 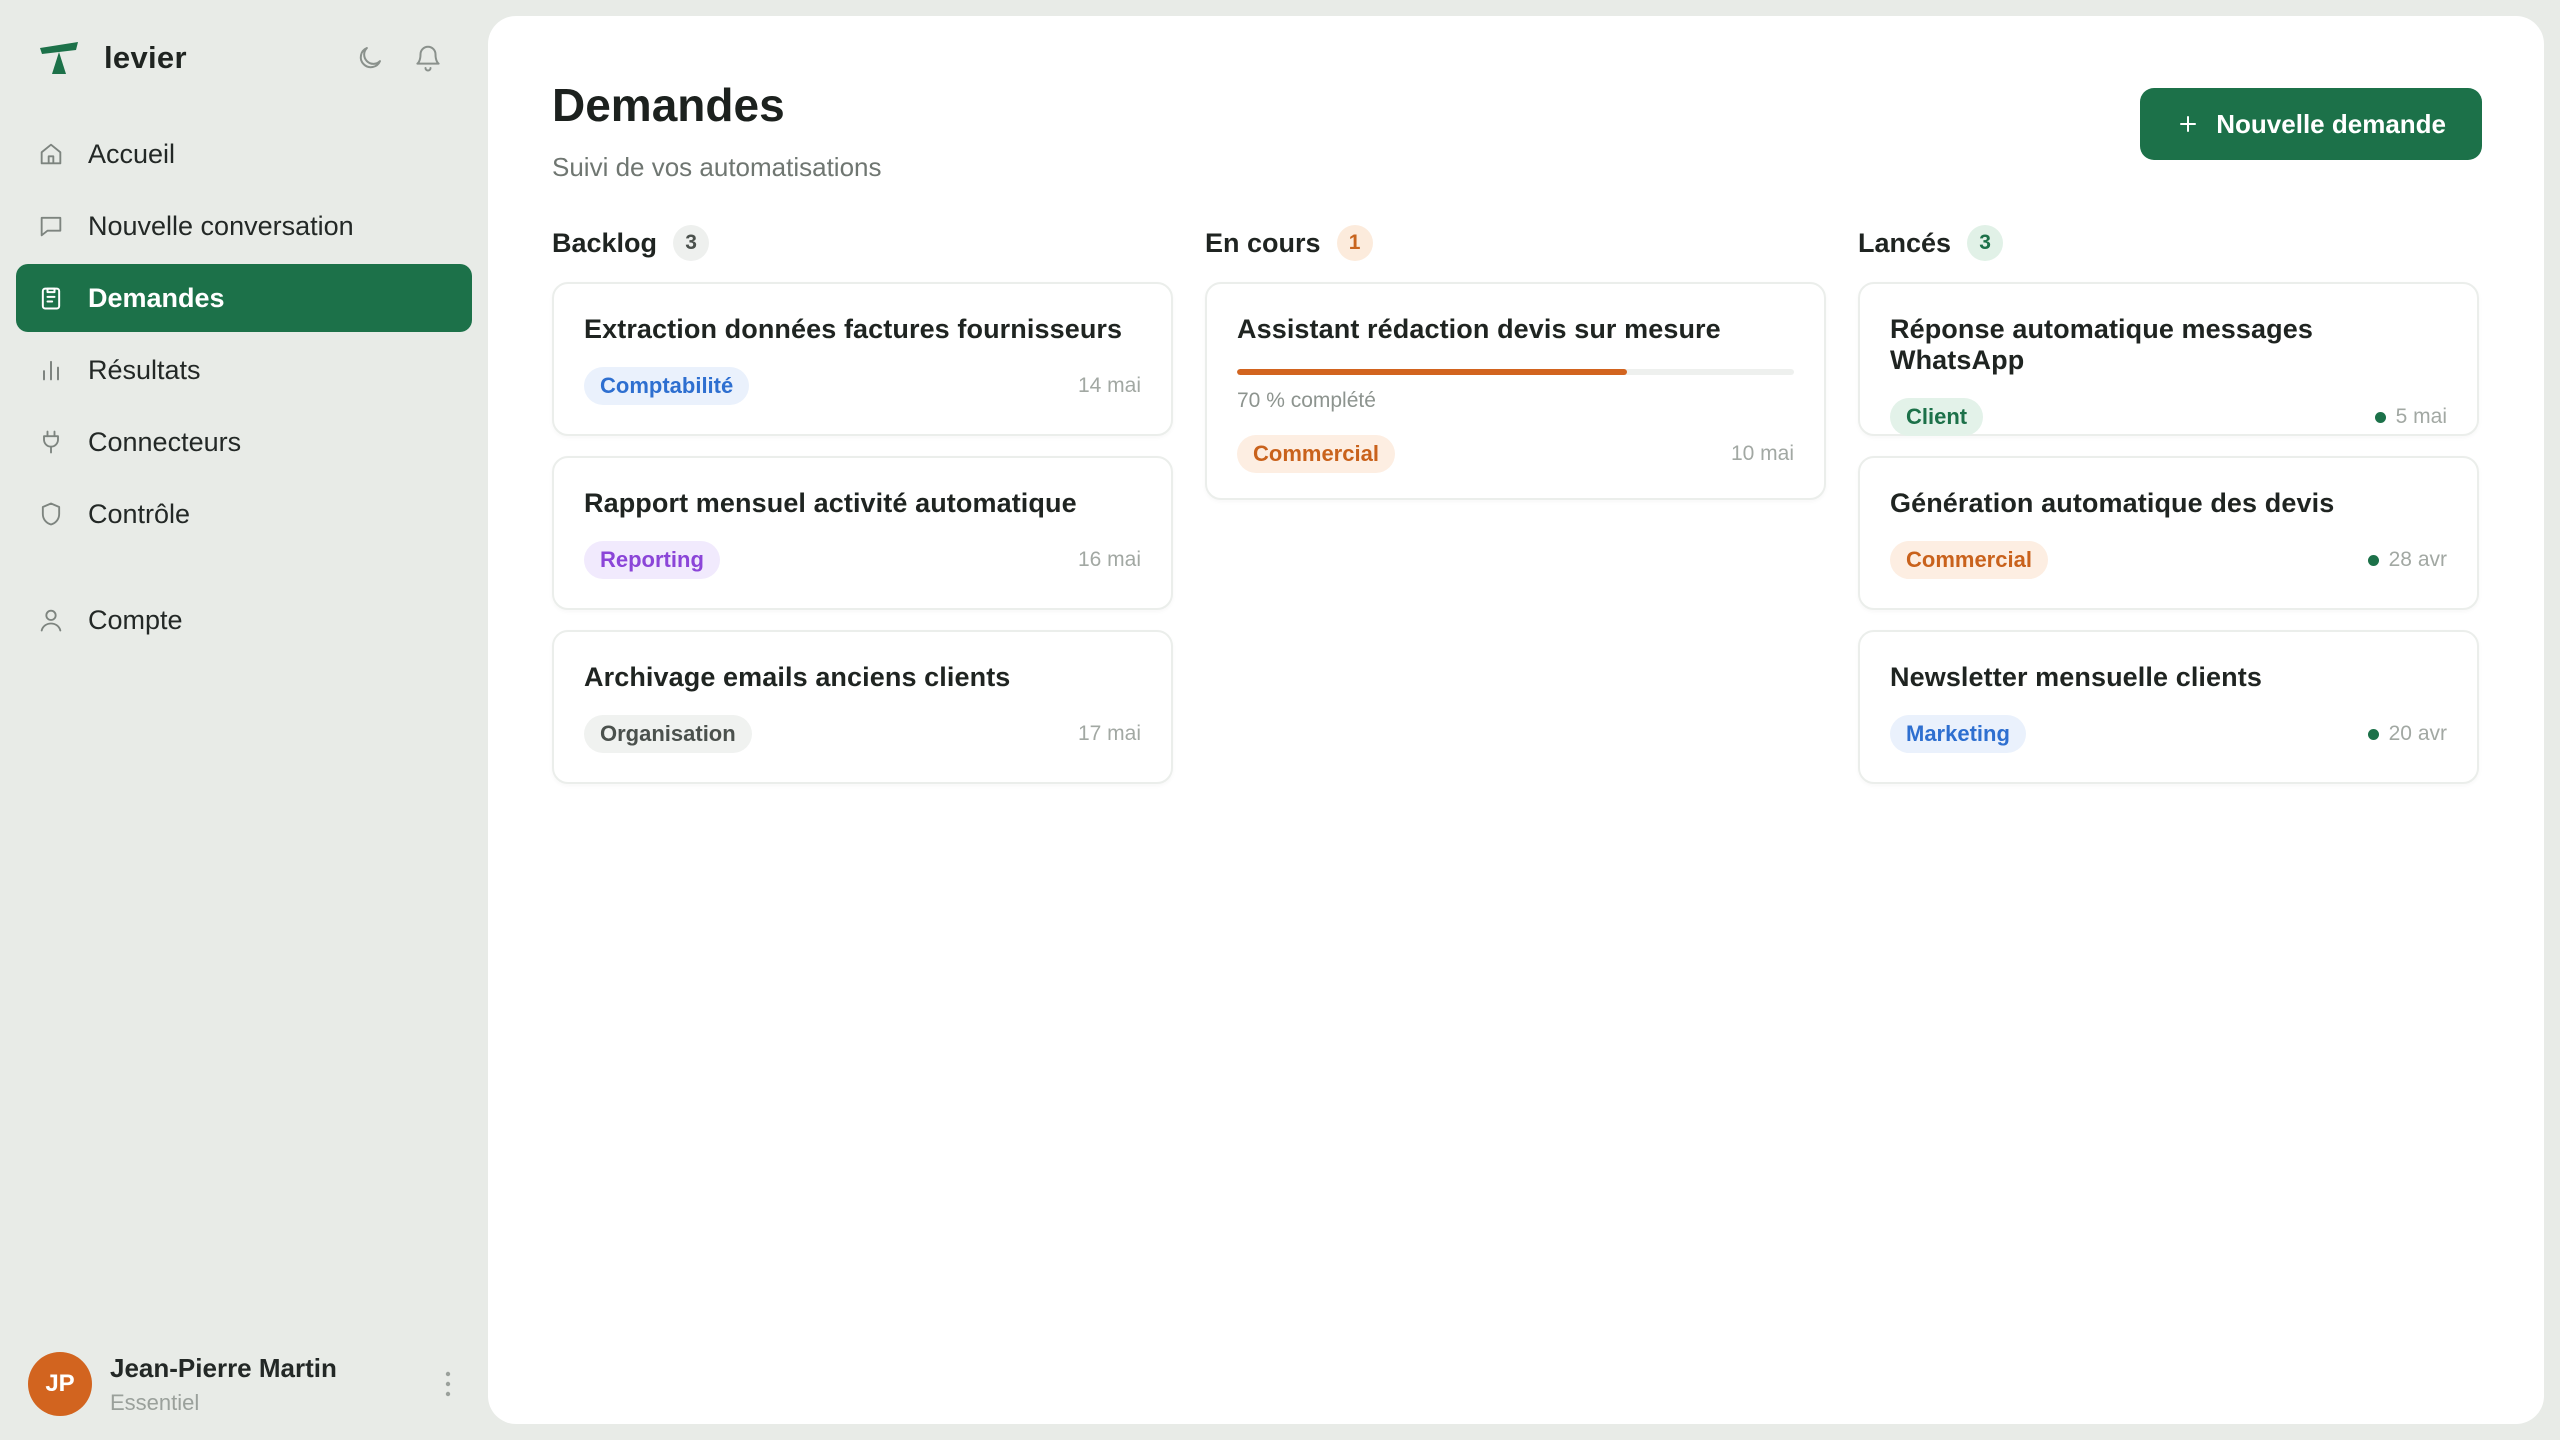 I want to click on dark-mode-toggle, so click(x=370, y=58).